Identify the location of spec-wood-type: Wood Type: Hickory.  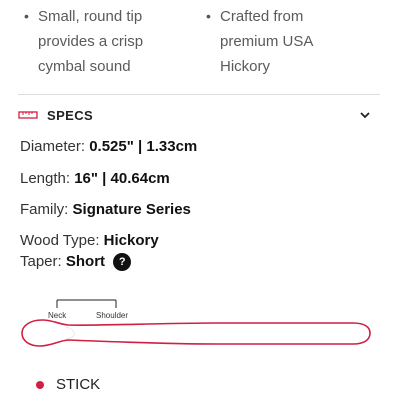
(89, 240).